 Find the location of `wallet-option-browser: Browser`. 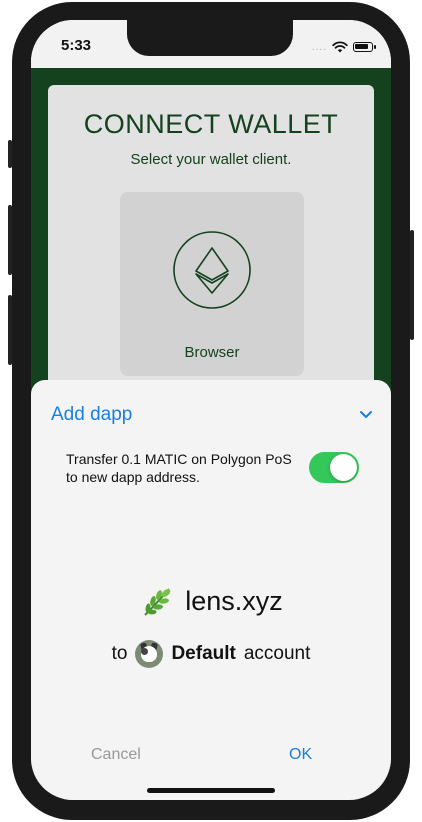

wallet-option-browser: Browser is located at coordinates (212, 284).